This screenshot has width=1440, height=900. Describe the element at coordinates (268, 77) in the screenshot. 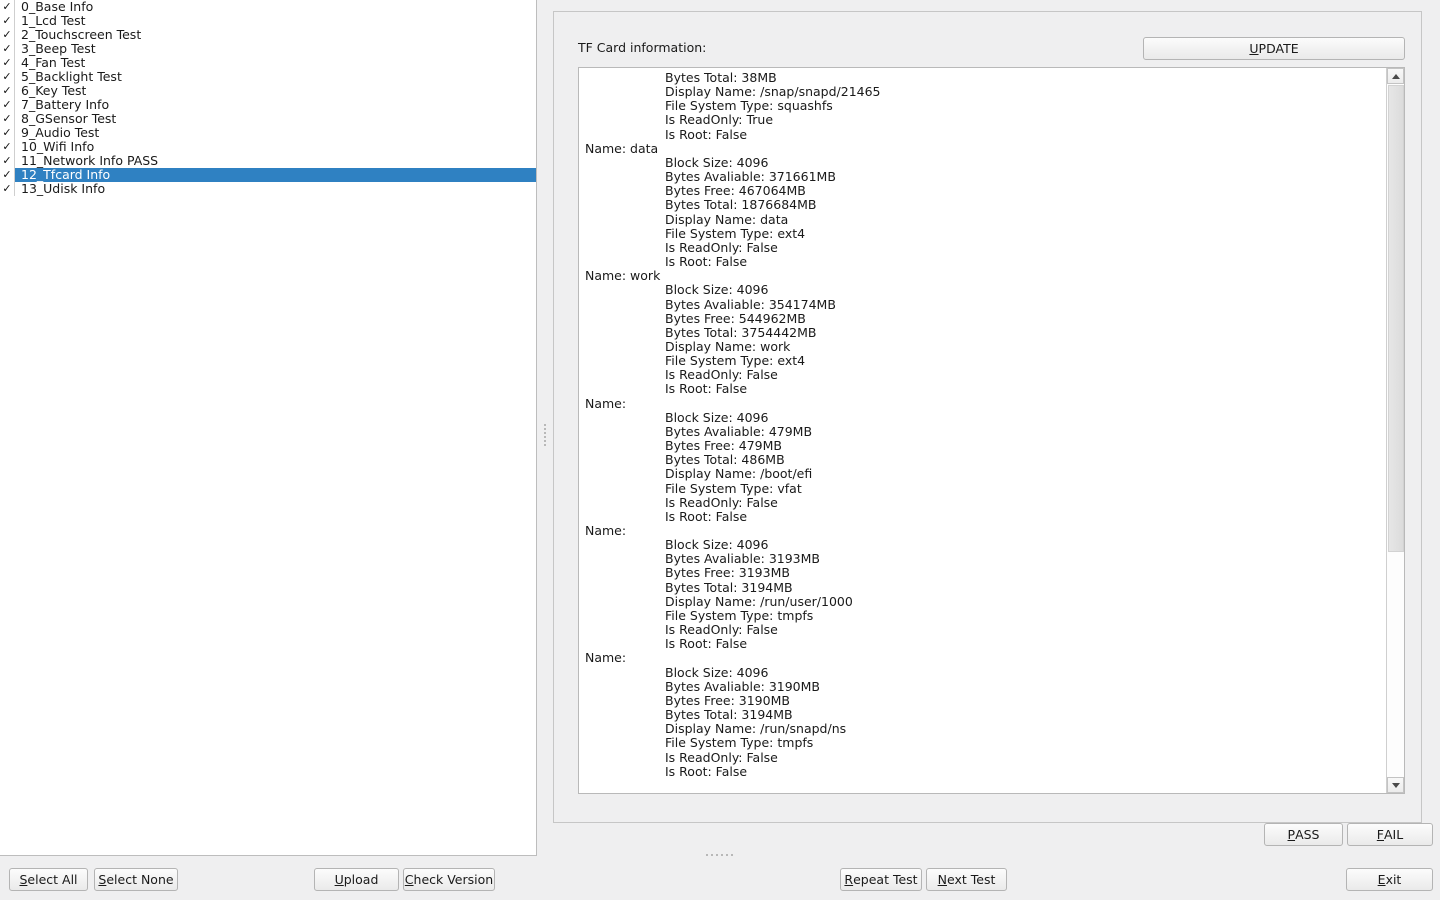

I see `test-list-item: ✓ 5_Backlight Test` at that location.